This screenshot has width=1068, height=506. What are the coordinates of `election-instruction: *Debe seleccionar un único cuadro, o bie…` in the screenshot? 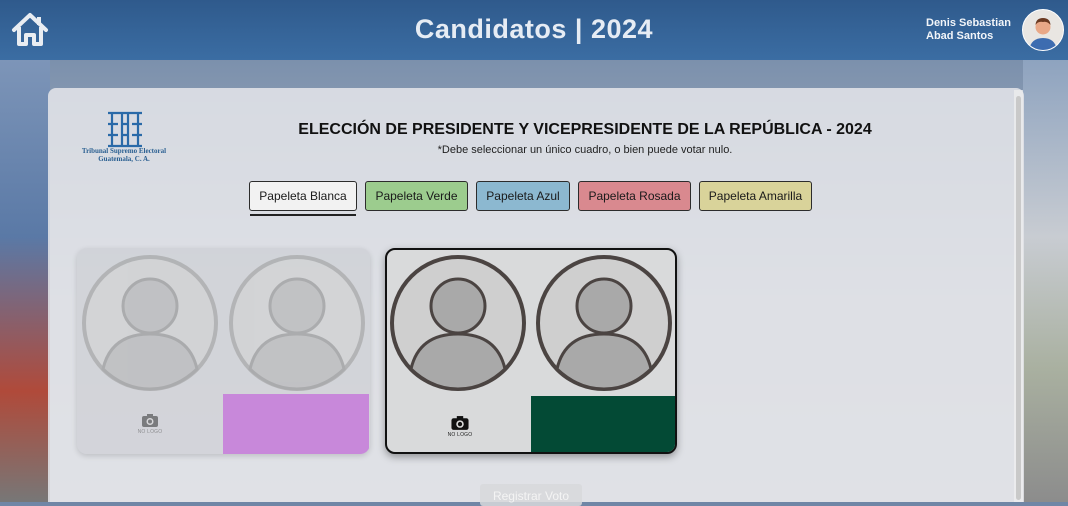 It's located at (585, 150).